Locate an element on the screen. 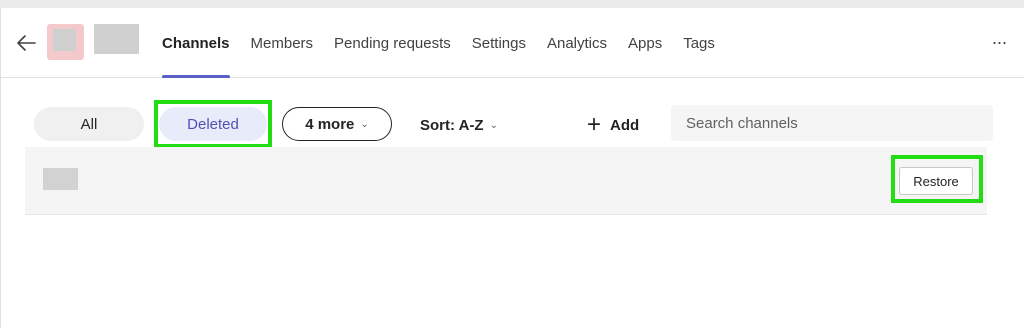  sort-dropdown: Sort: A-Z ⌄ is located at coordinates (459, 125).